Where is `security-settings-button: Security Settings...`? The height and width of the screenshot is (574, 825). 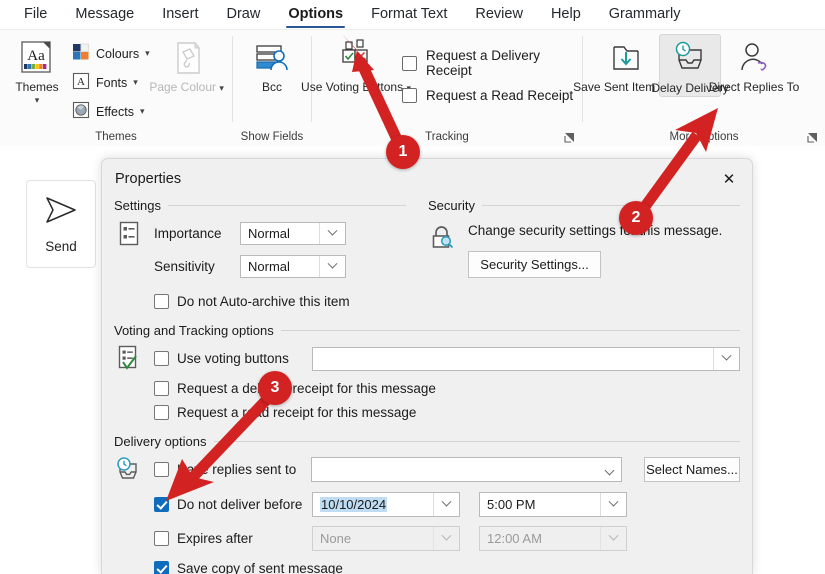 security-settings-button: Security Settings... is located at coordinates (534, 264).